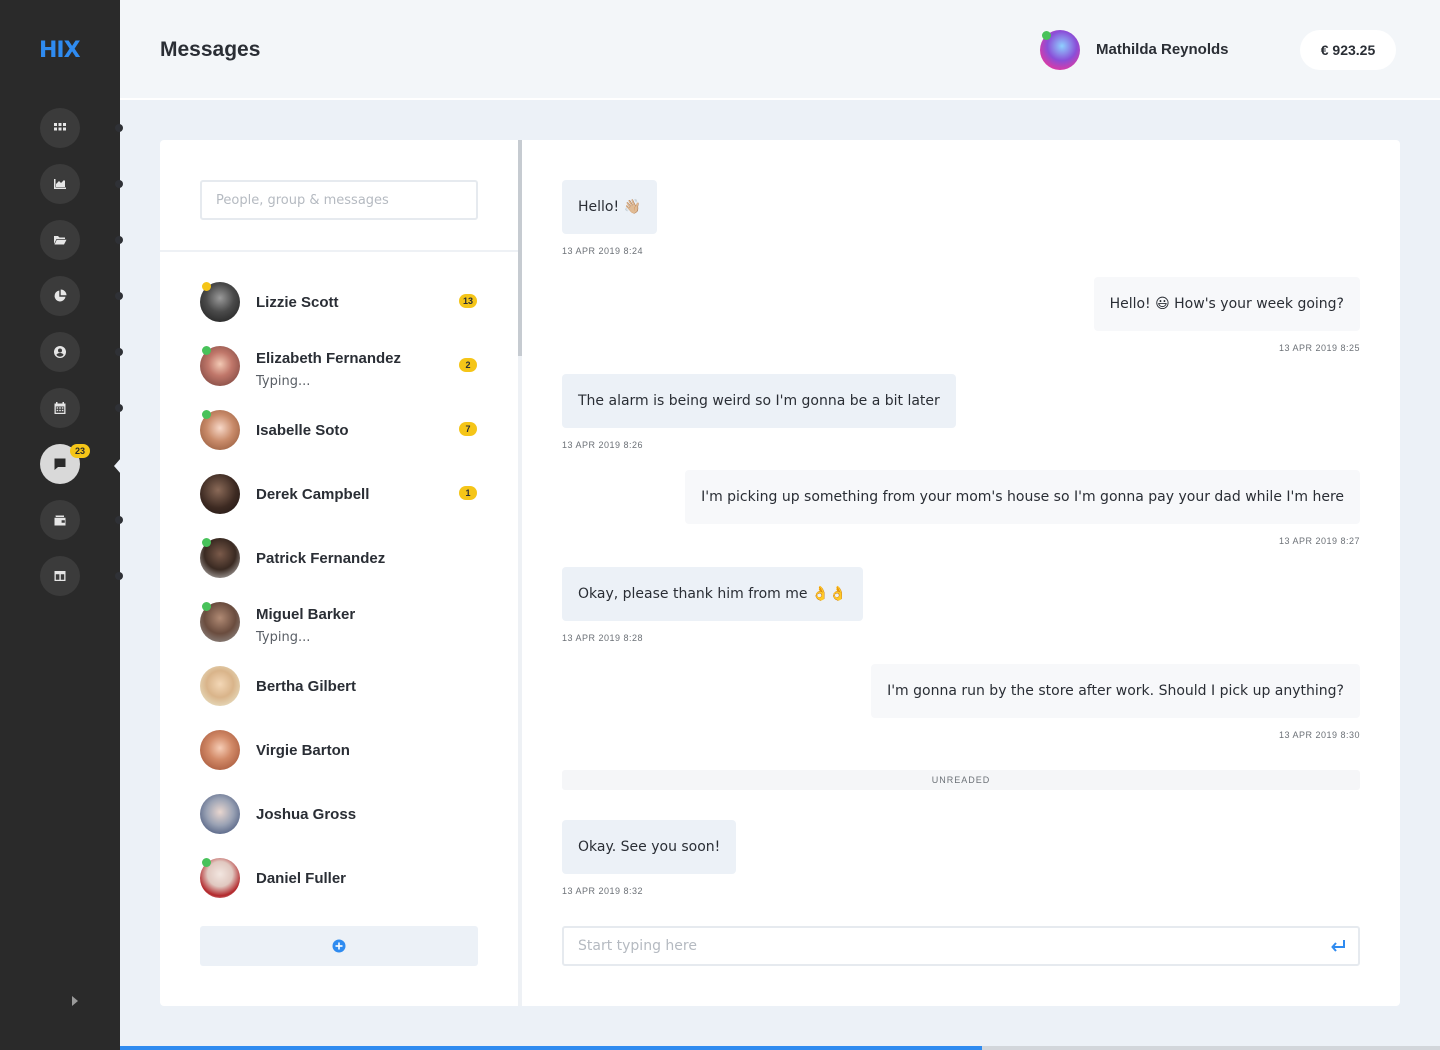 The image size is (1440, 1050). I want to click on chevron-right-icon, so click(75, 1001).